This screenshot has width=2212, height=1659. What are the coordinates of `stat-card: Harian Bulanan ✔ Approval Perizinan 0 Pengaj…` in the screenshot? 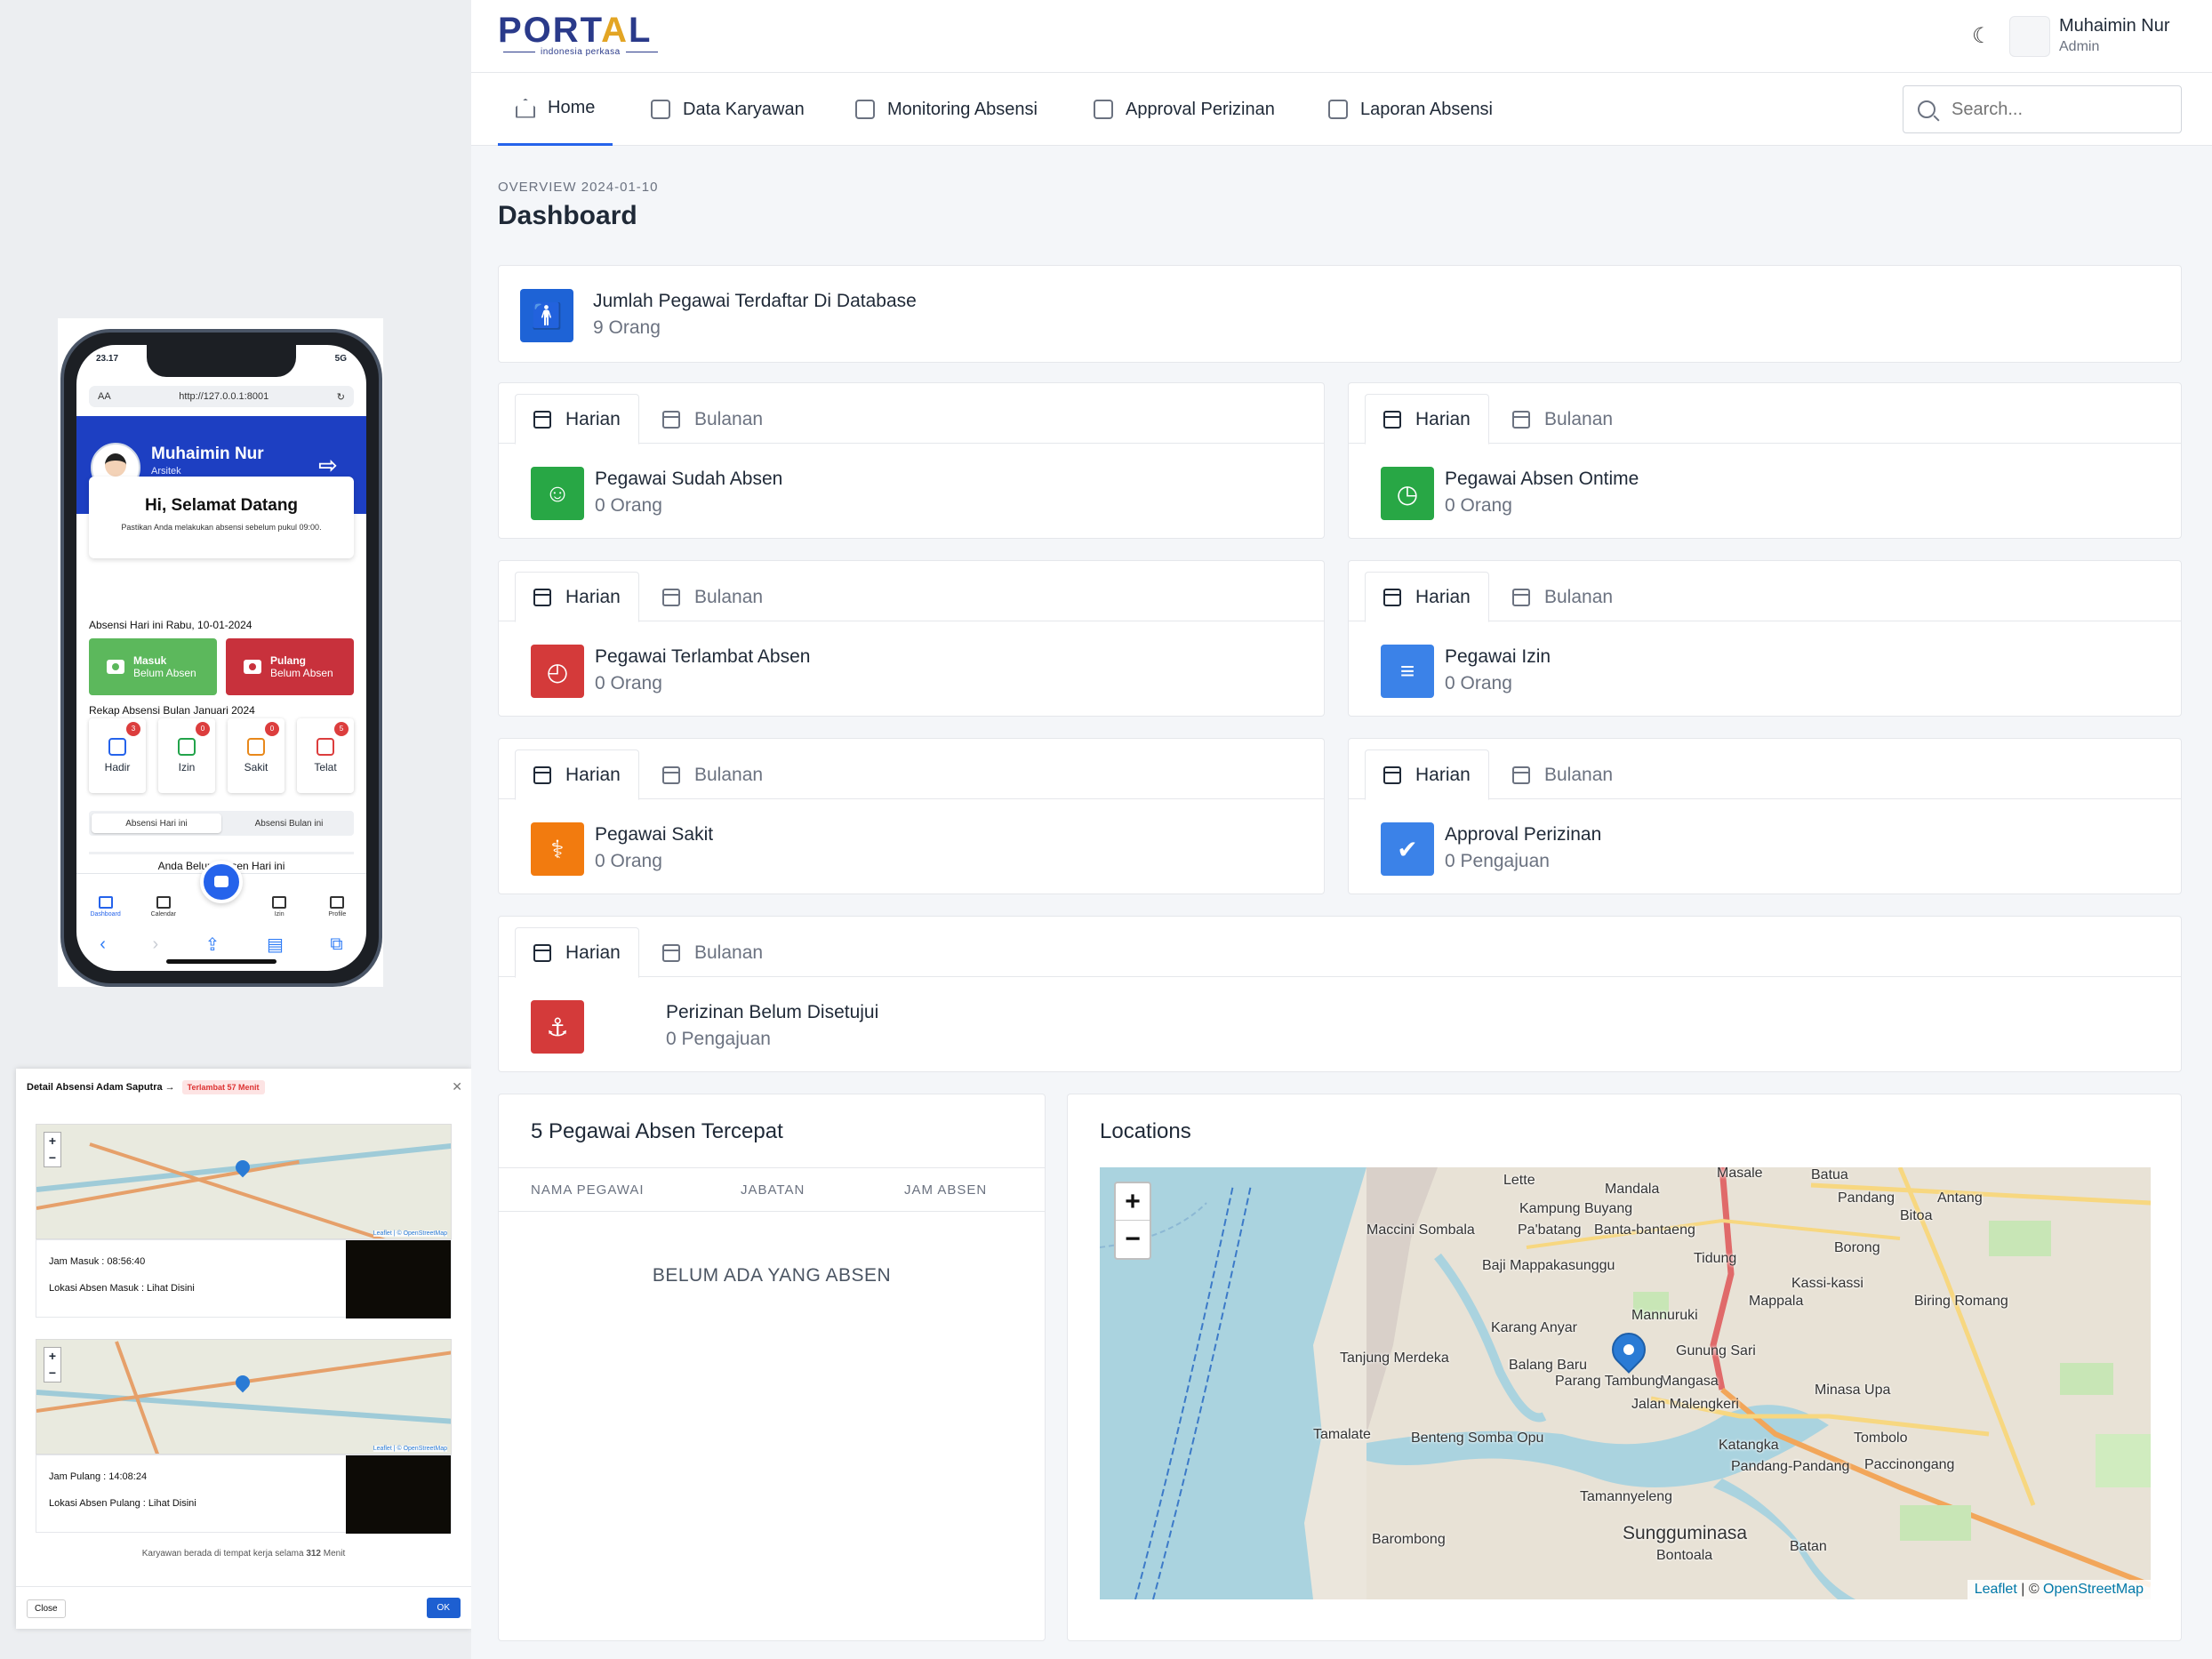 It's located at (1765, 816).